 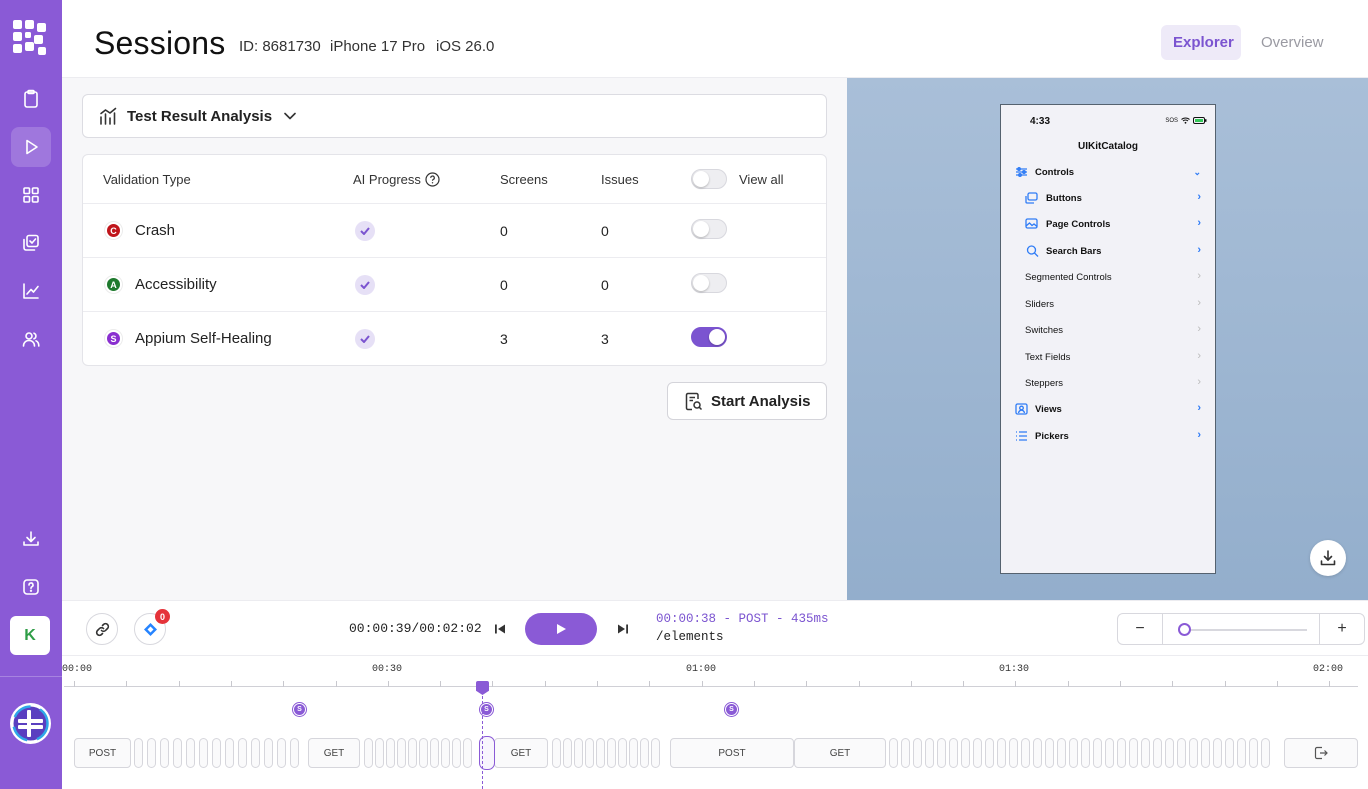 What do you see at coordinates (31, 539) in the screenshot?
I see `sidebar-item-download` at bounding box center [31, 539].